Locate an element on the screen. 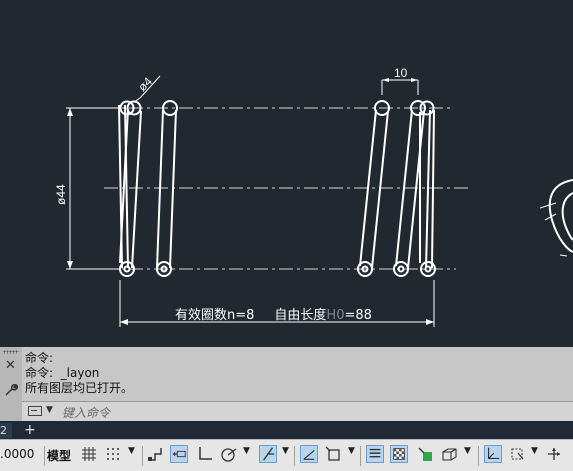  command-input: ▼ 键入命令 is located at coordinates (297, 411).